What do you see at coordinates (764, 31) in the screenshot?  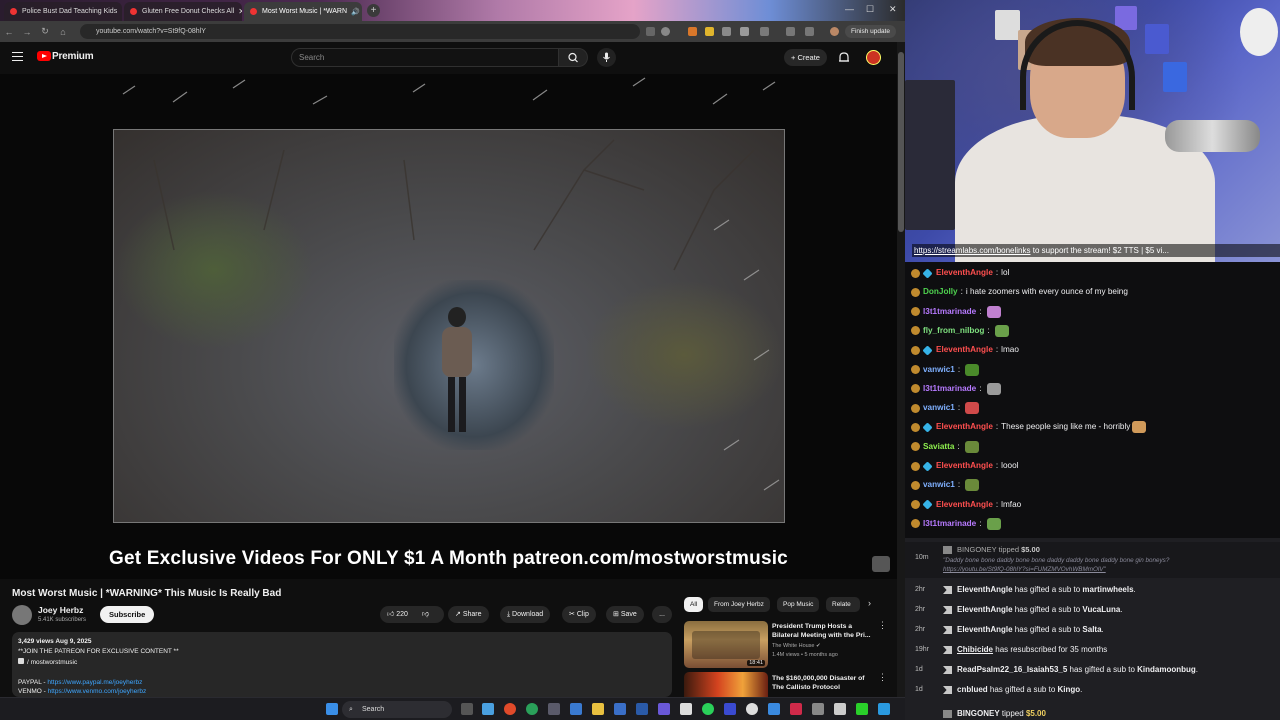 I see `extensions-puzzle-icon` at bounding box center [764, 31].